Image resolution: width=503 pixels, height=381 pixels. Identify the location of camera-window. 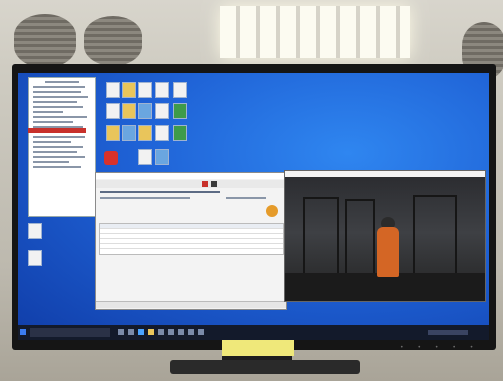
(385, 236).